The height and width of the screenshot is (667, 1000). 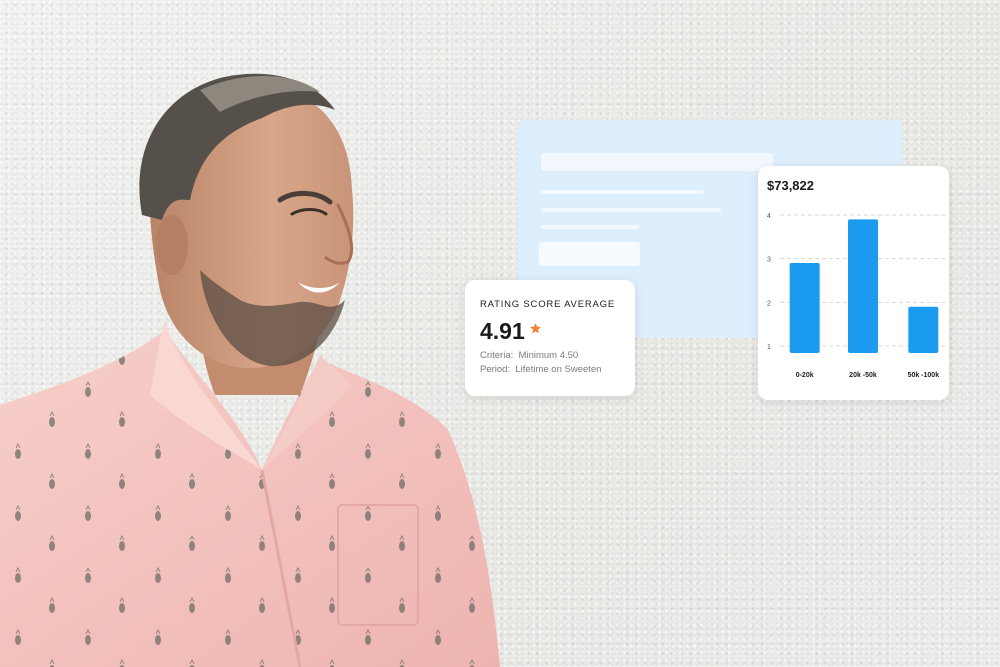 I want to click on x-tick-label: 0-20k, so click(x=805, y=375).